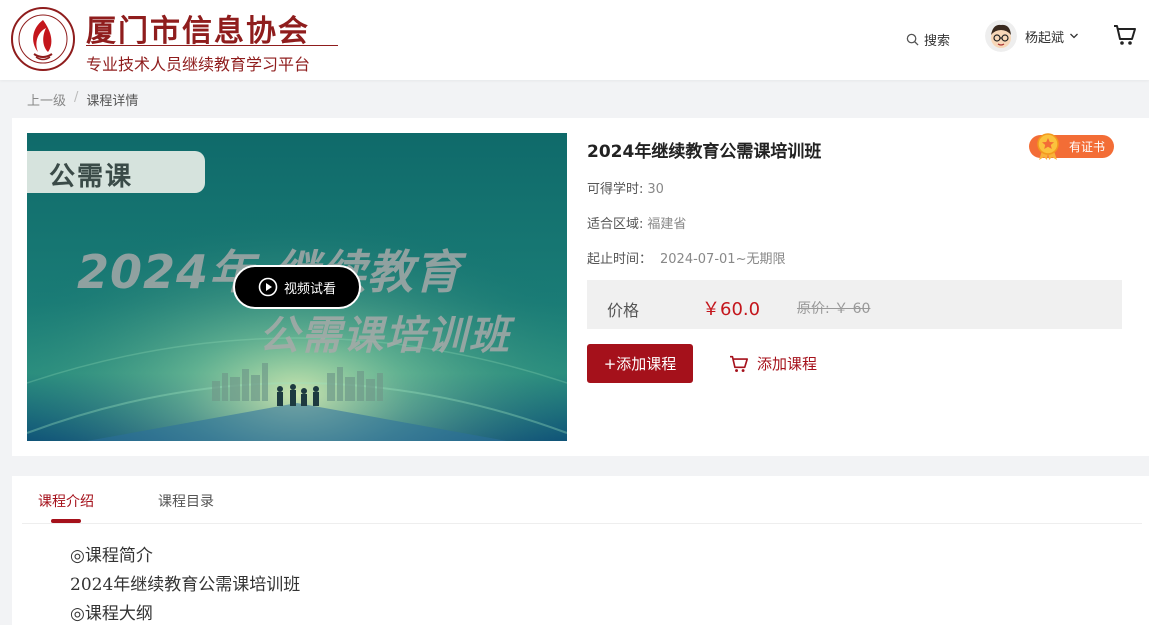 The height and width of the screenshot is (625, 1149). Describe the element at coordinates (1087, 147) in the screenshot. I see `certificate-badge-label: 有证书` at that location.